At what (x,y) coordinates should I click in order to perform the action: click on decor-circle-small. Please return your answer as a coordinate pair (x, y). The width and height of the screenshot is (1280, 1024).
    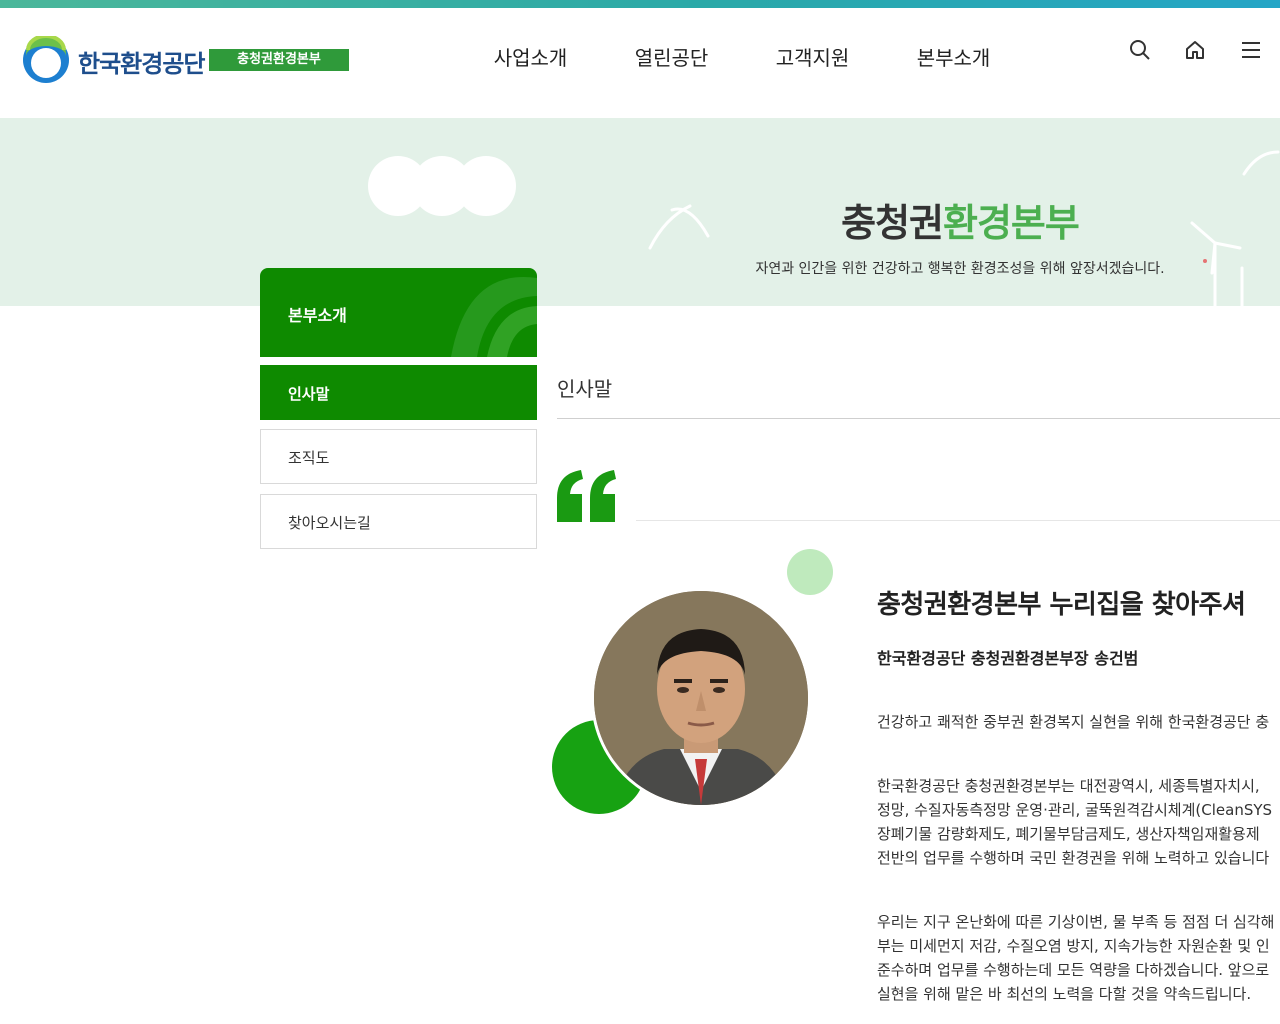
    Looking at the image, I should click on (810, 572).